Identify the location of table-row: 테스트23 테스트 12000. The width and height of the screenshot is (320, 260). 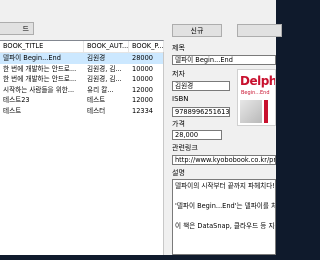
(81, 100).